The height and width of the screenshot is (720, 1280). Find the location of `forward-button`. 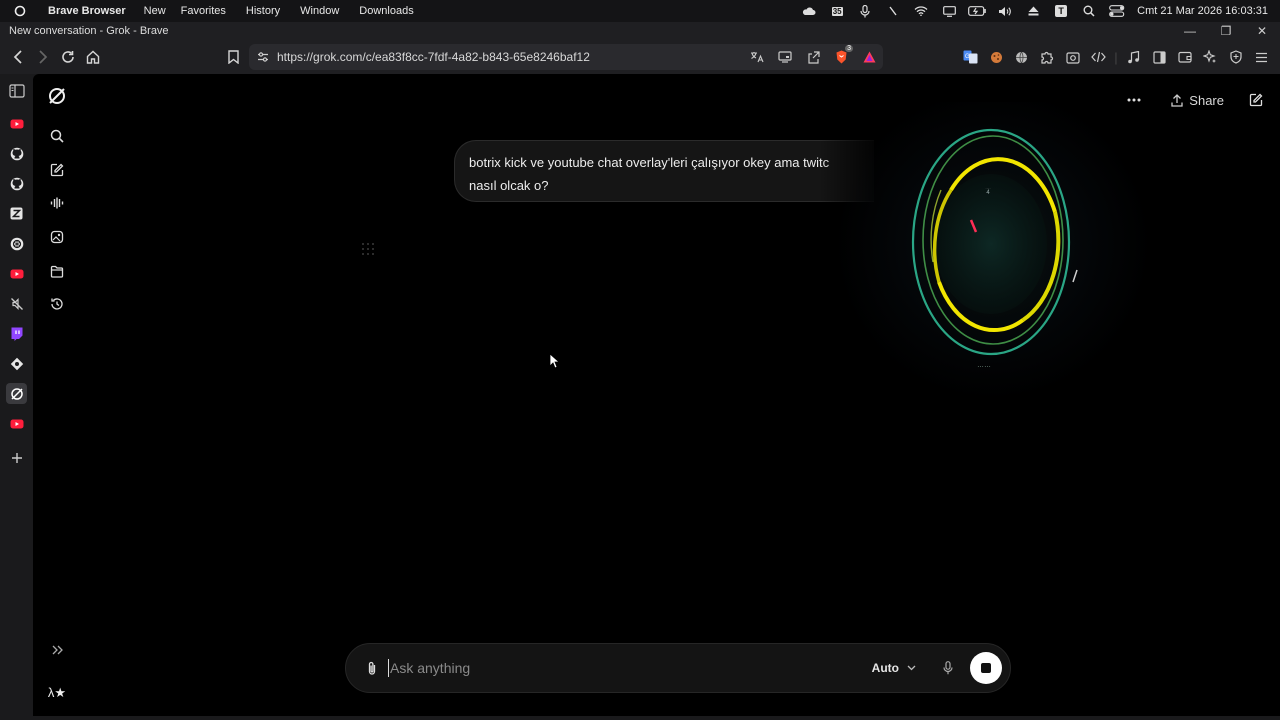

forward-button is located at coordinates (42, 57).